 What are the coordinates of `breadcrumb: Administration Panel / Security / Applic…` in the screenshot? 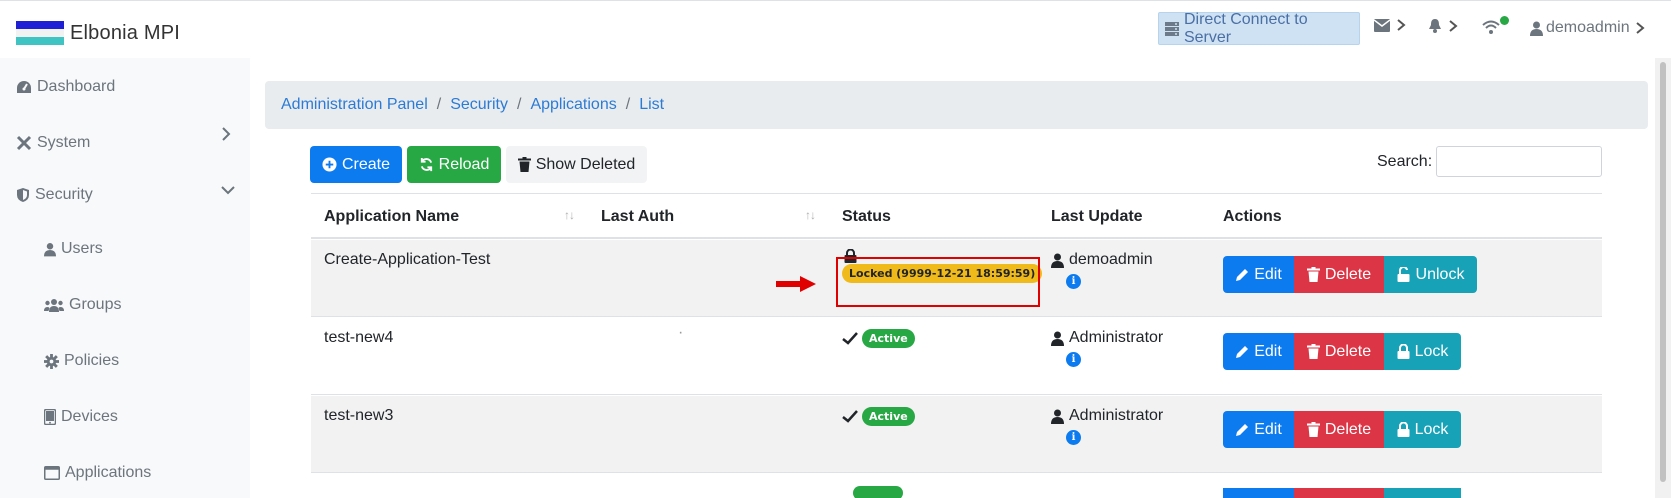 It's located at (956, 105).